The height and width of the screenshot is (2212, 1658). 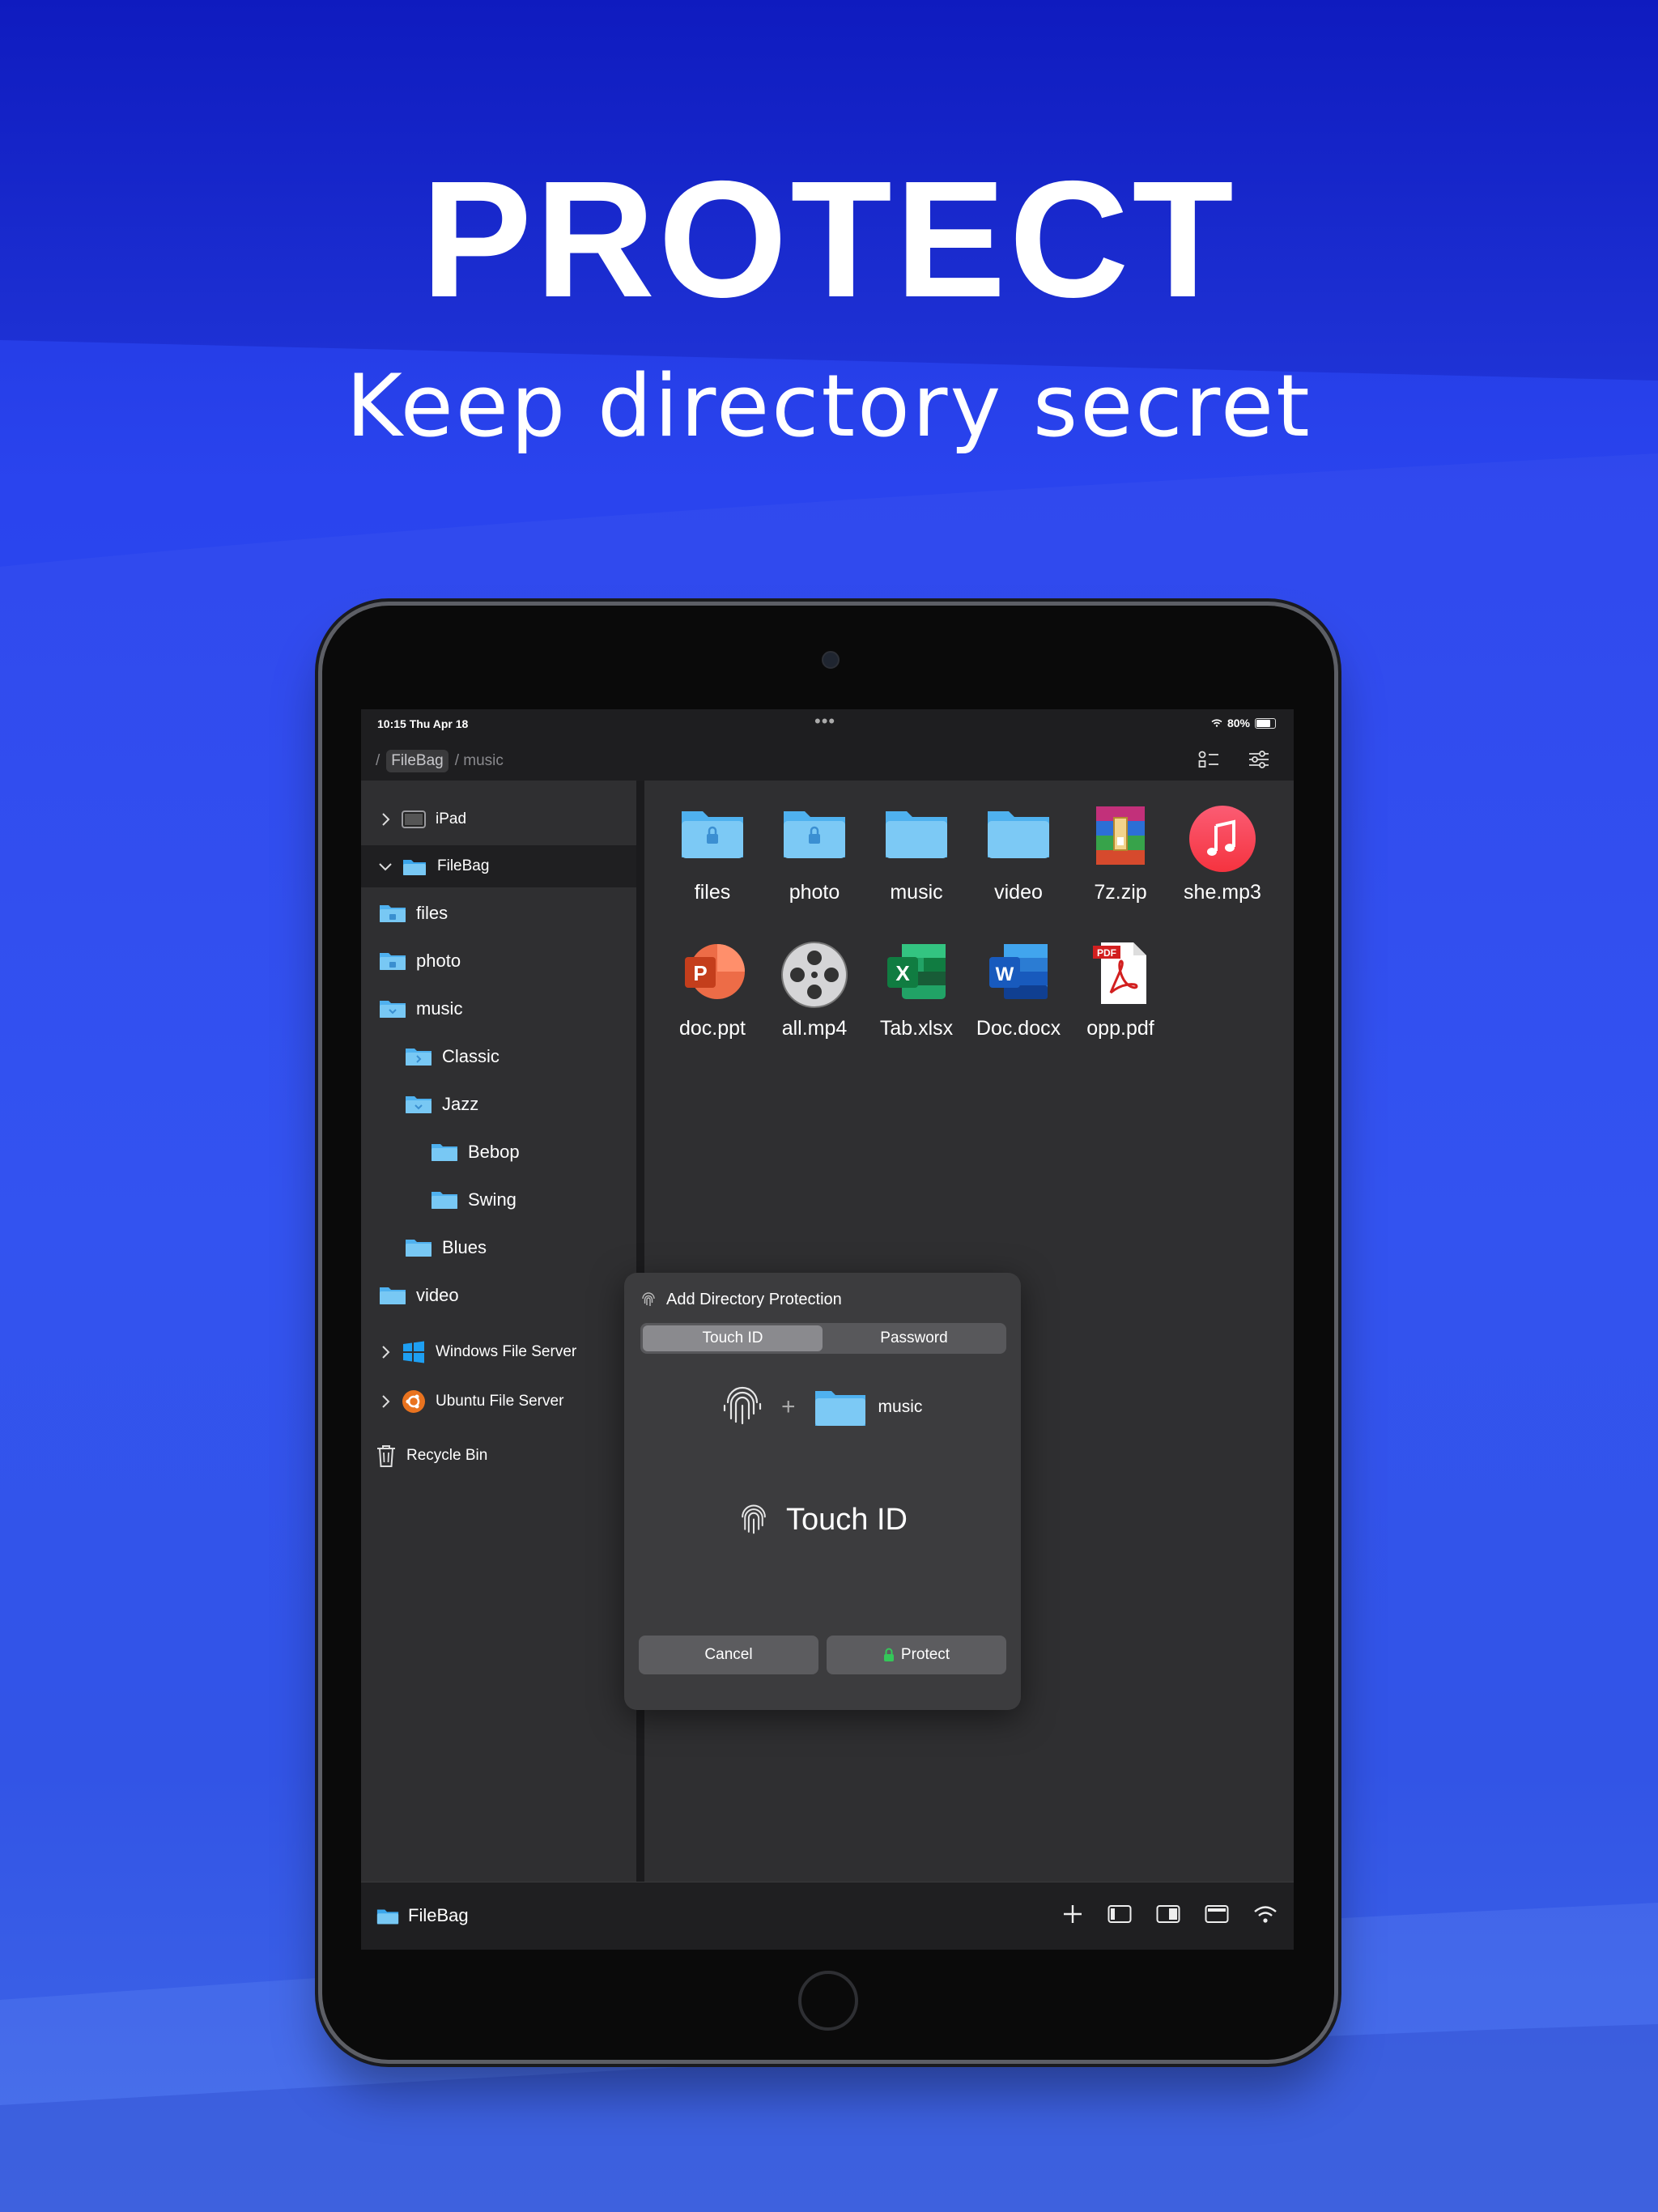 I want to click on list-view-icon, so click(x=1208, y=760).